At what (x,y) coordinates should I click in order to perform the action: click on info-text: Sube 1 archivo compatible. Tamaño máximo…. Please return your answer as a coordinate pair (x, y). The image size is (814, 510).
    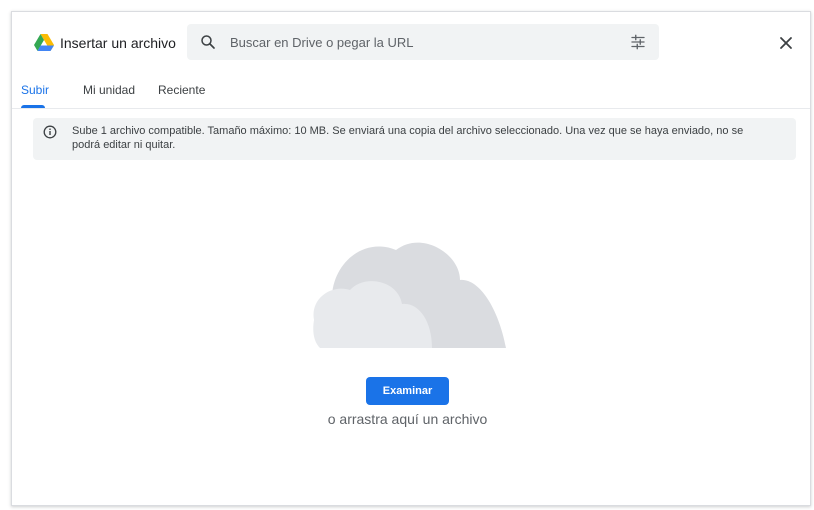
    Looking at the image, I should click on (408, 138).